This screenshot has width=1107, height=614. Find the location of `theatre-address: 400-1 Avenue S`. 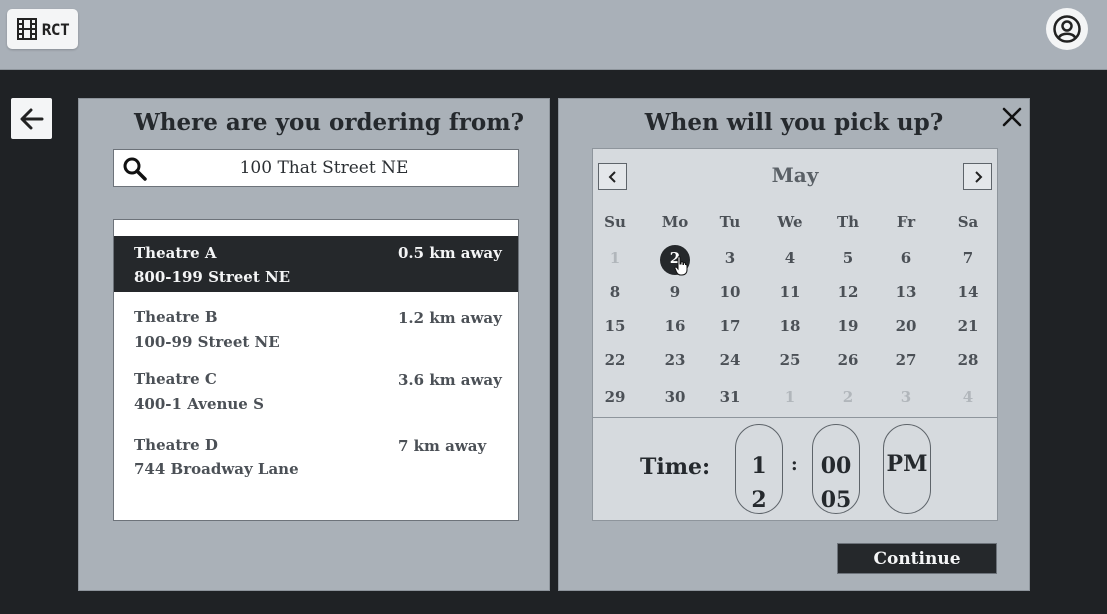

theatre-address: 400-1 Avenue S is located at coordinates (199, 404).